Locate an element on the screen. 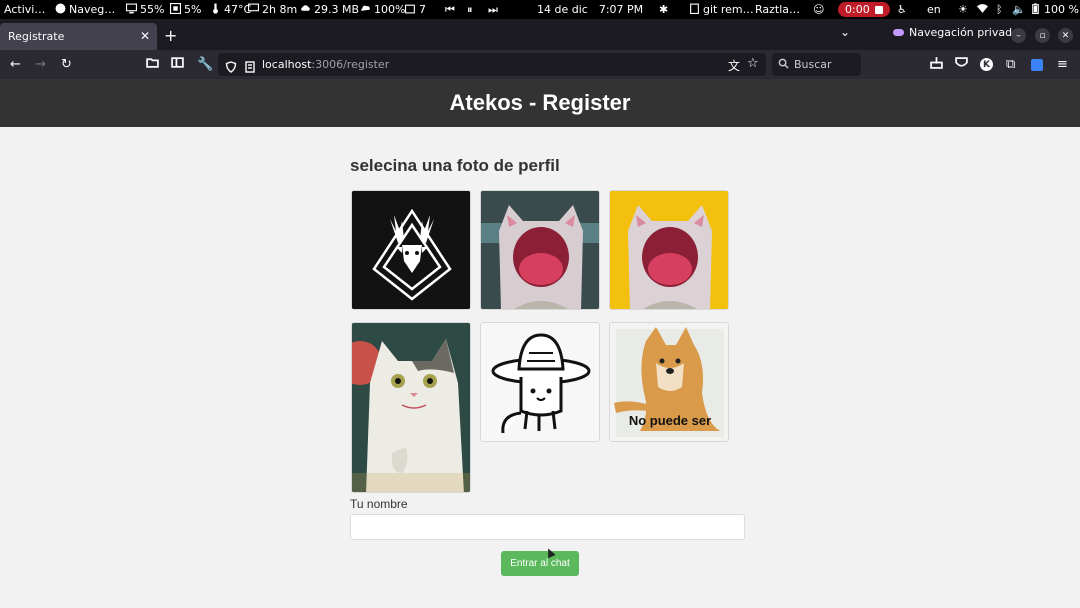  private-browsing-indicator: Navegación privada is located at coordinates (956, 32).